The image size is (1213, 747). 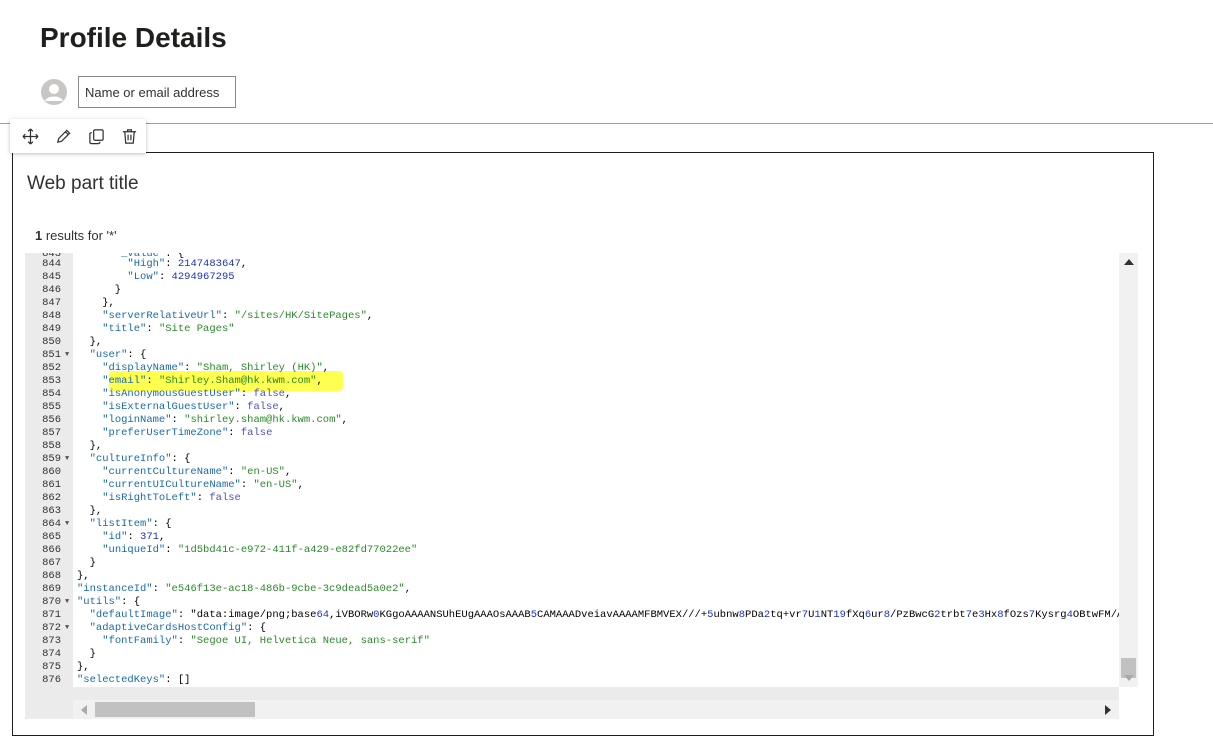 What do you see at coordinates (51, 316) in the screenshot?
I see `line-number: 848` at bounding box center [51, 316].